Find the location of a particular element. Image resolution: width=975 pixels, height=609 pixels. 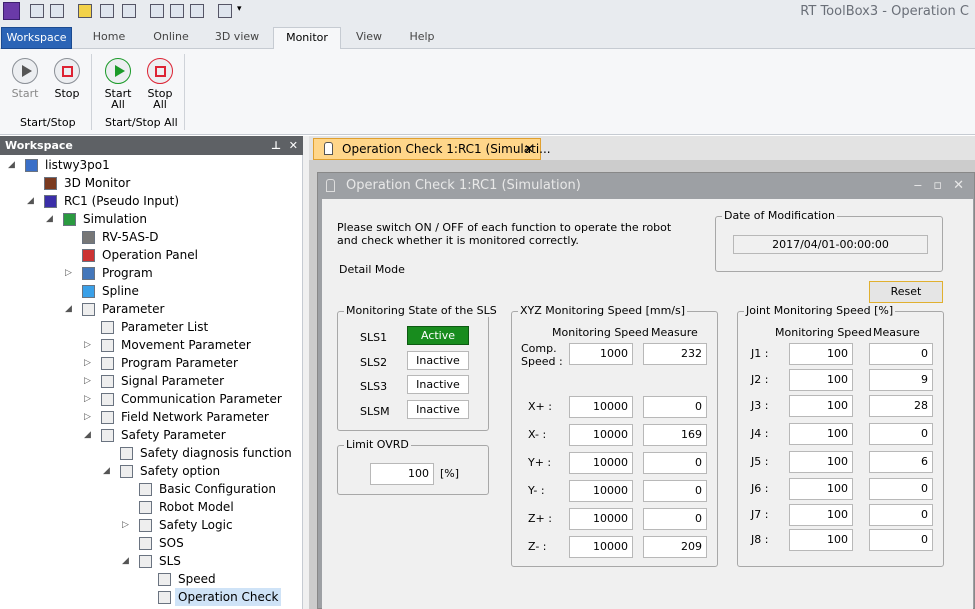

pin-icon: ⊥ is located at coordinates (276, 145).